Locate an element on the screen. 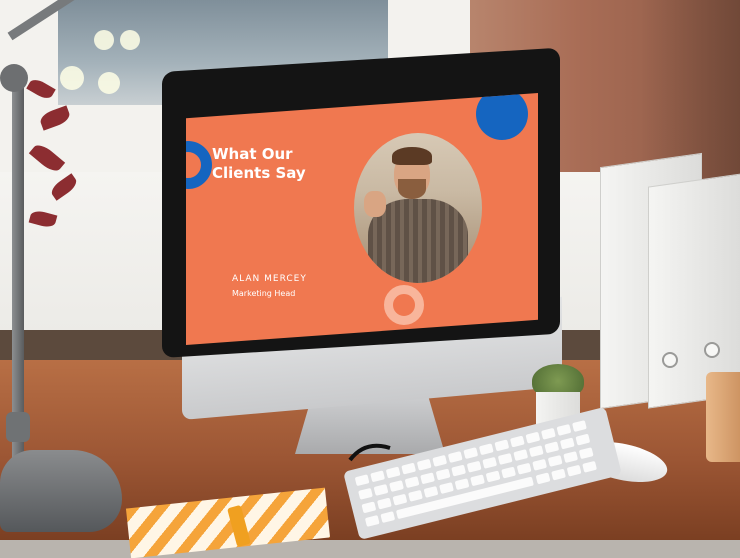 The width and height of the screenshot is (740, 558). decorative-blue-circle is located at coordinates (502, 116).